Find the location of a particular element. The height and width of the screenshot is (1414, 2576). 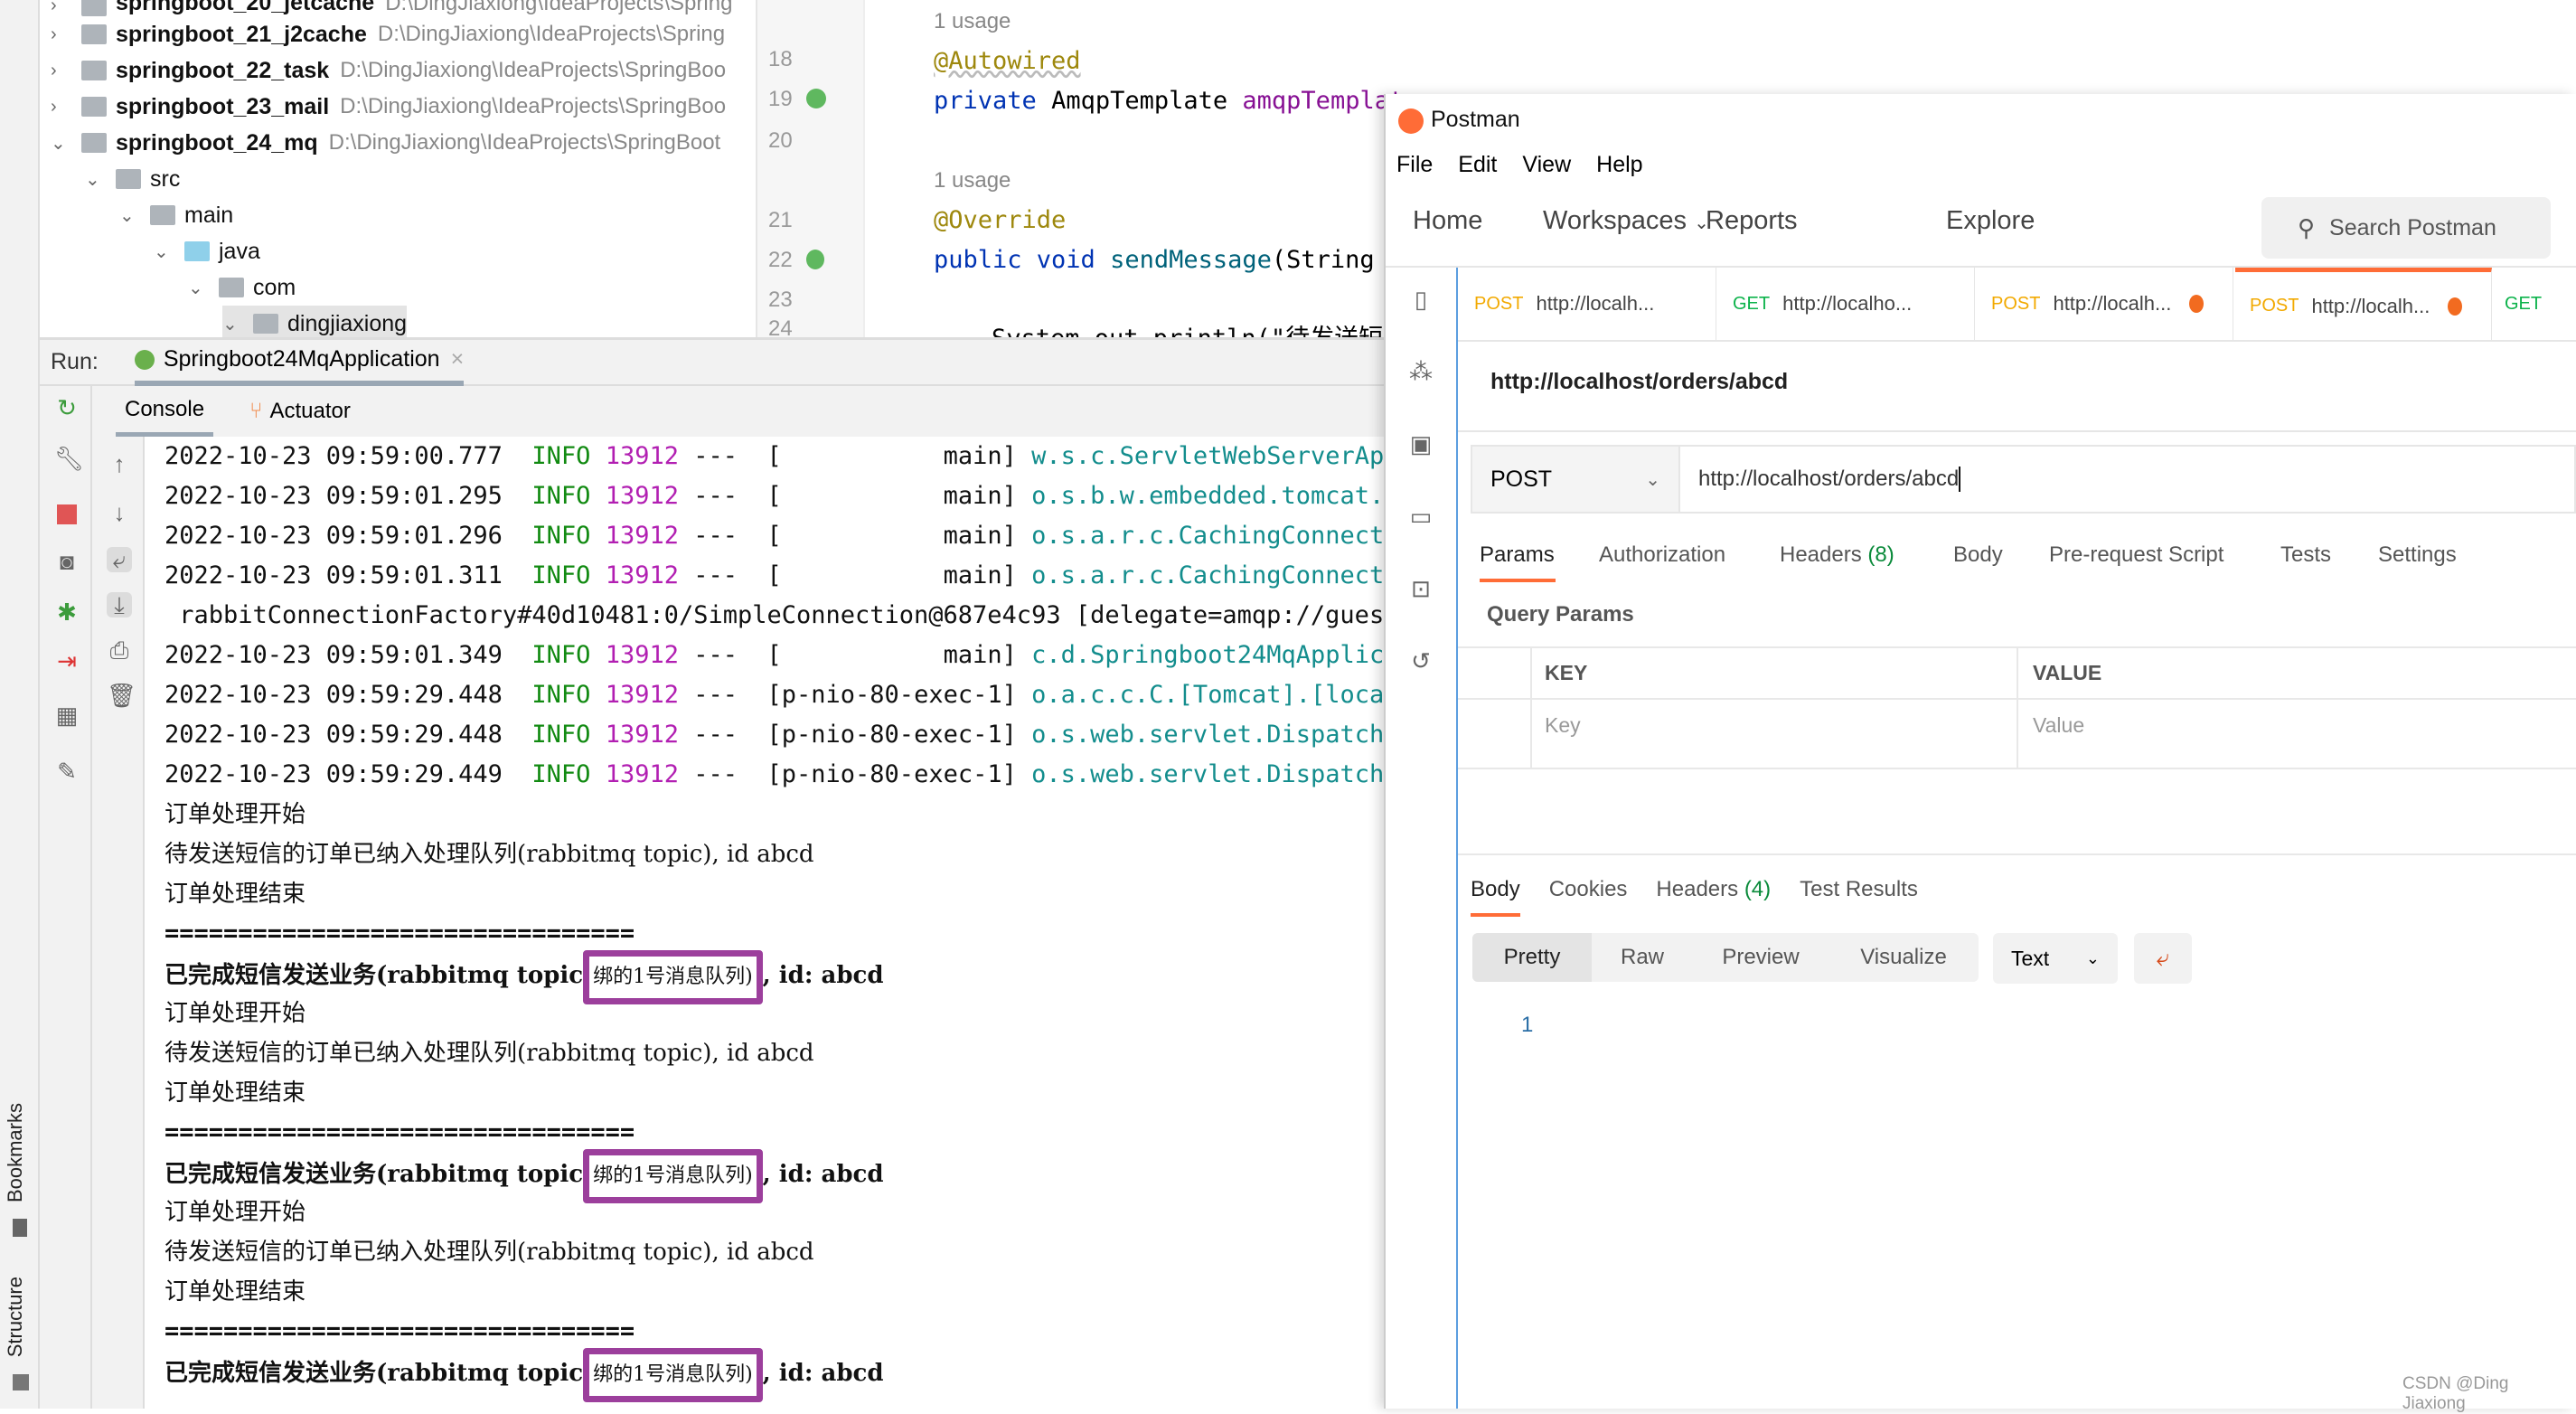

pin-icon: ✎ is located at coordinates (67, 771).